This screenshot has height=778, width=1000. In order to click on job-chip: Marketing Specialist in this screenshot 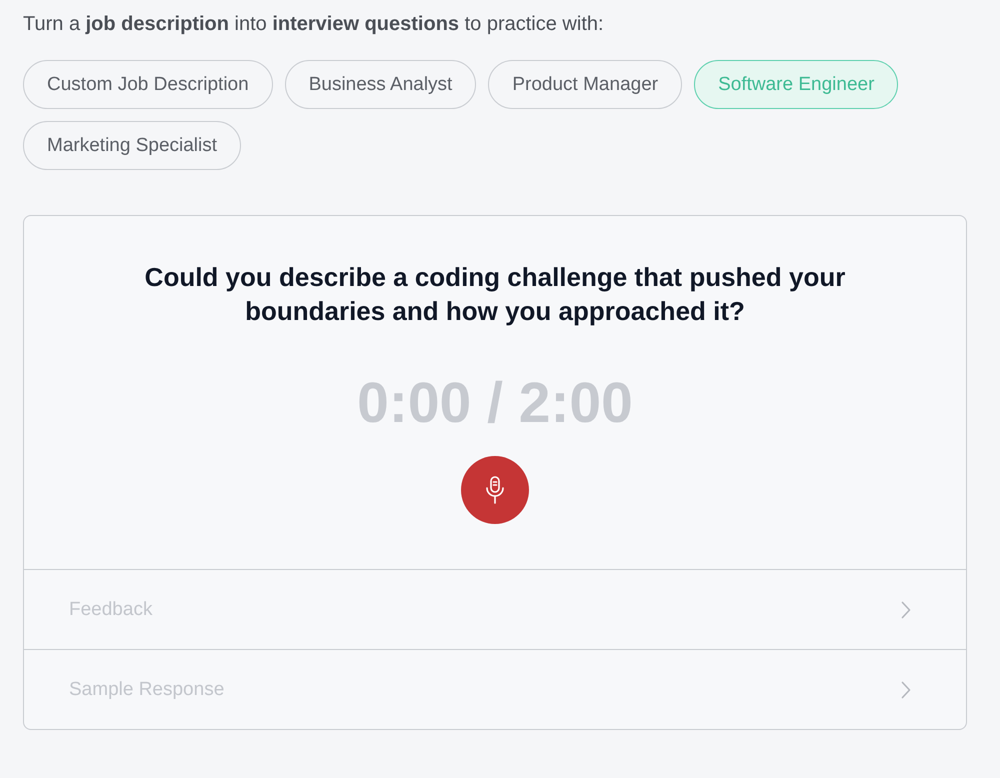, I will do `click(132, 145)`.